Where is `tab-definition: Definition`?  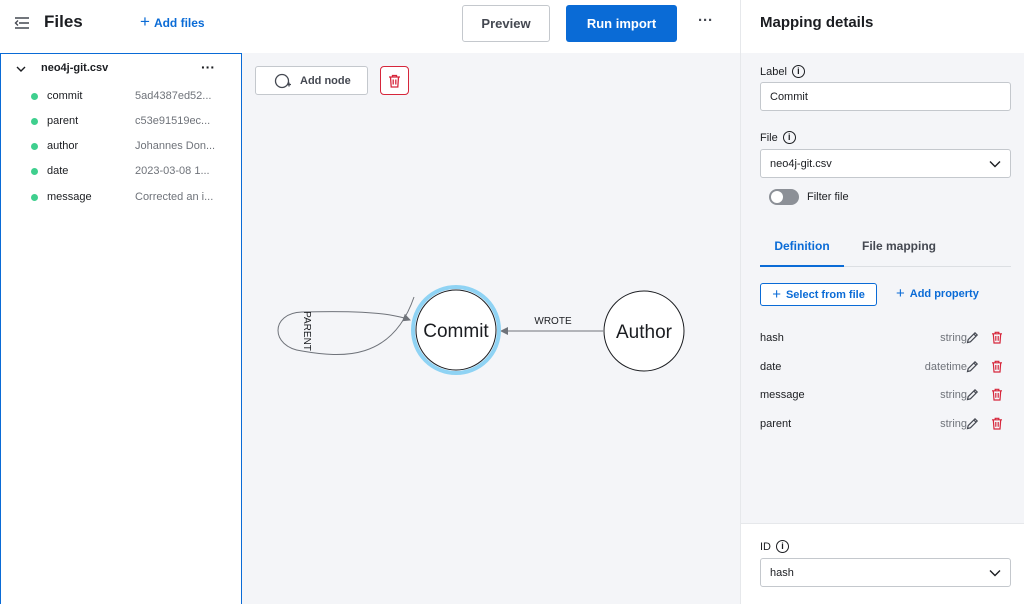
tab-definition: Definition is located at coordinates (802, 253).